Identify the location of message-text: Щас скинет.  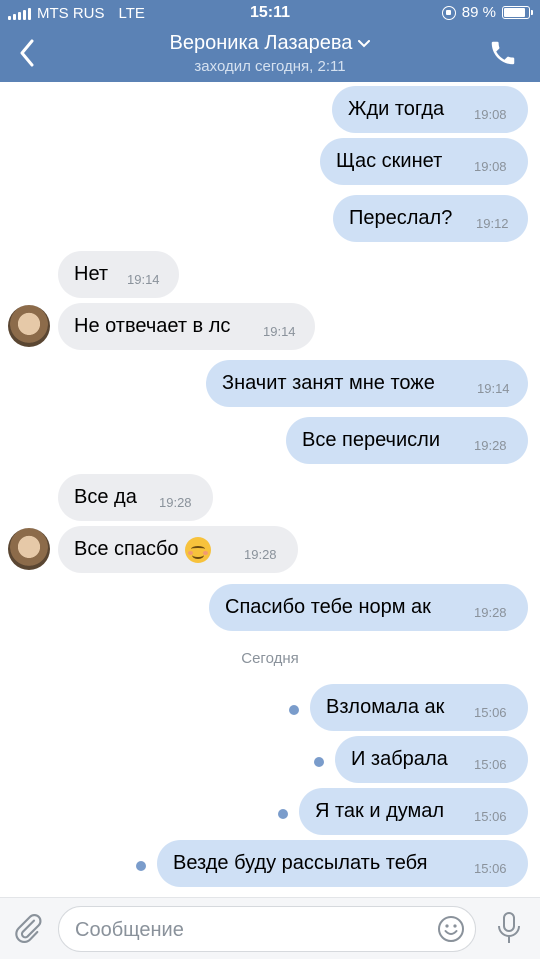
(389, 161).